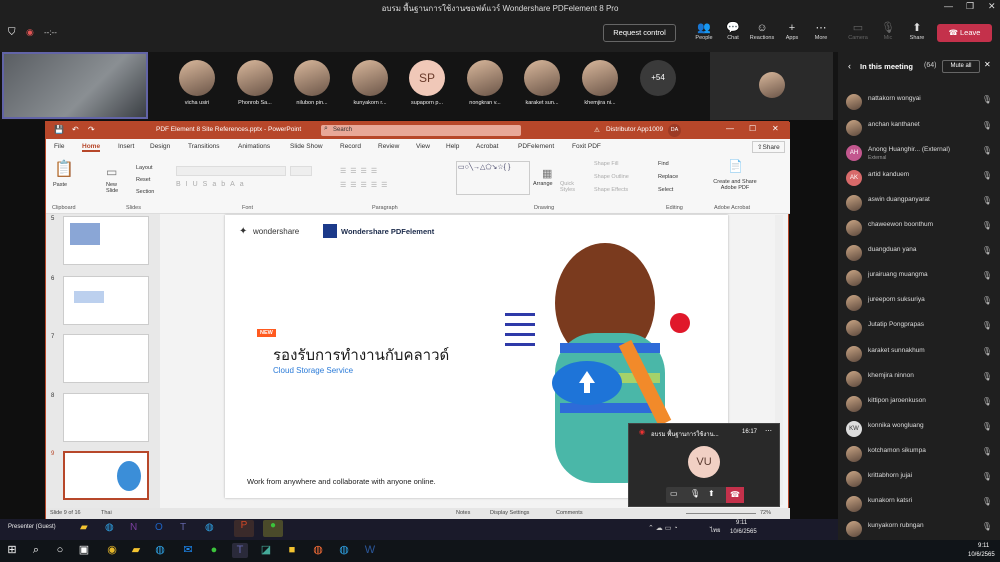 The height and width of the screenshot is (562, 1000). Describe the element at coordinates (421, 130) in the screenshot. I see `search-input: Search` at that location.